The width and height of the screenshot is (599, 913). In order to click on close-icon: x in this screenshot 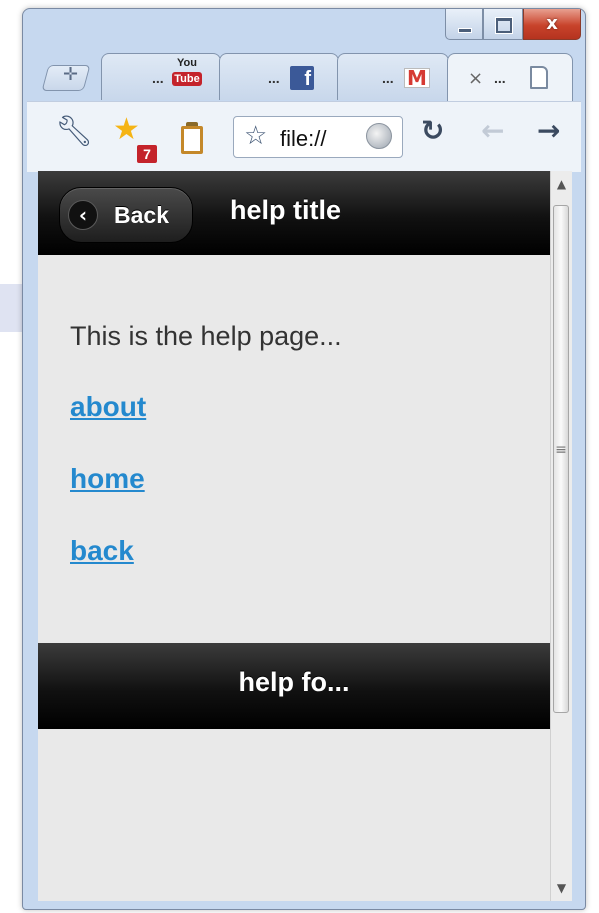, I will do `click(552, 23)`.